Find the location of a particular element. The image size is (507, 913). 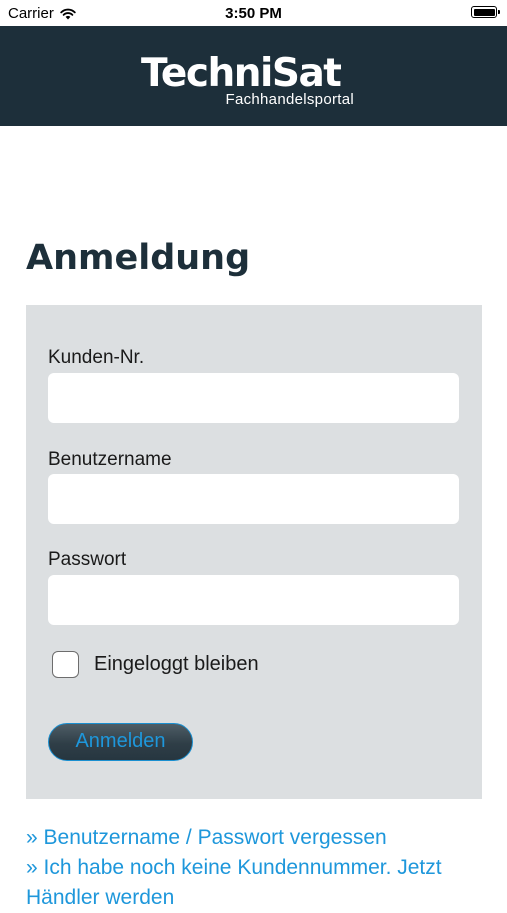

password-label: Passwort is located at coordinates (87, 559).